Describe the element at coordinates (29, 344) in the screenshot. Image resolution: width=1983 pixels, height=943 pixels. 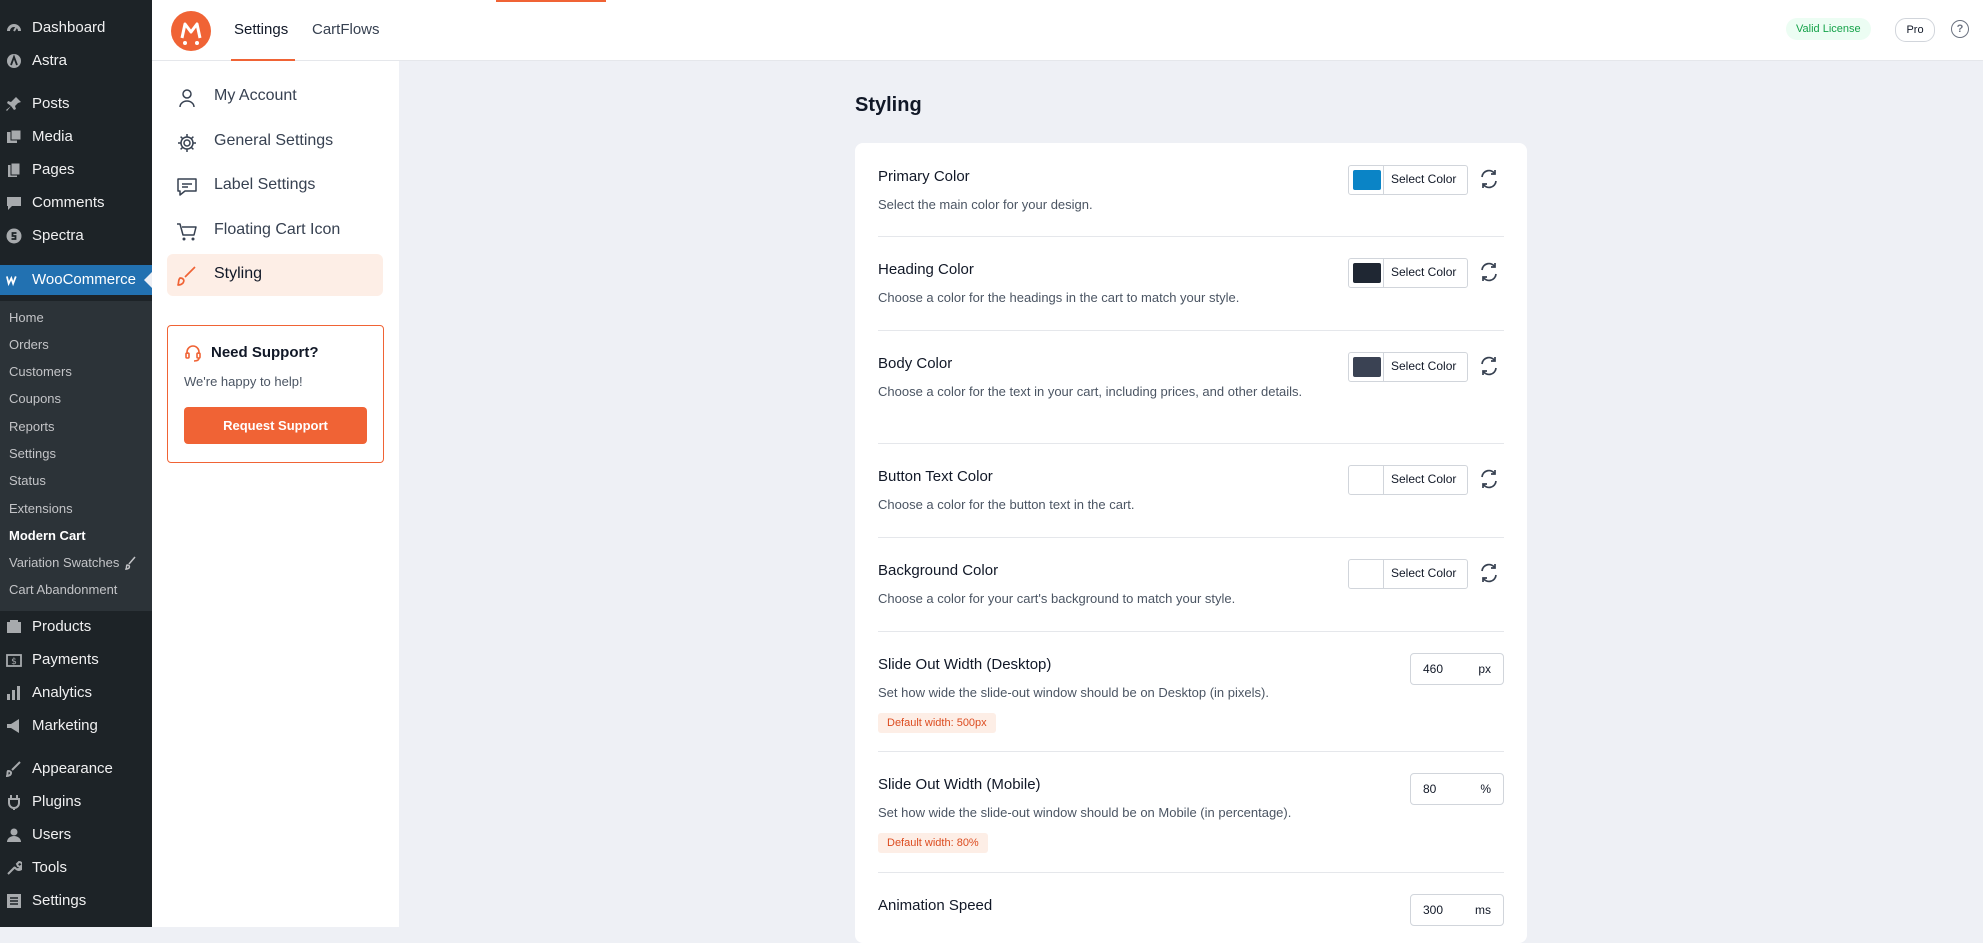
I see `submenu-orders: Orders` at that location.